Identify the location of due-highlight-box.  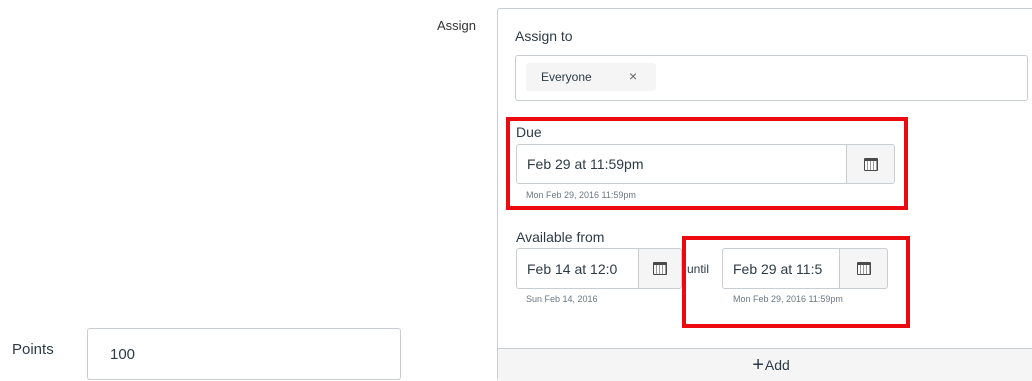
(707, 163).